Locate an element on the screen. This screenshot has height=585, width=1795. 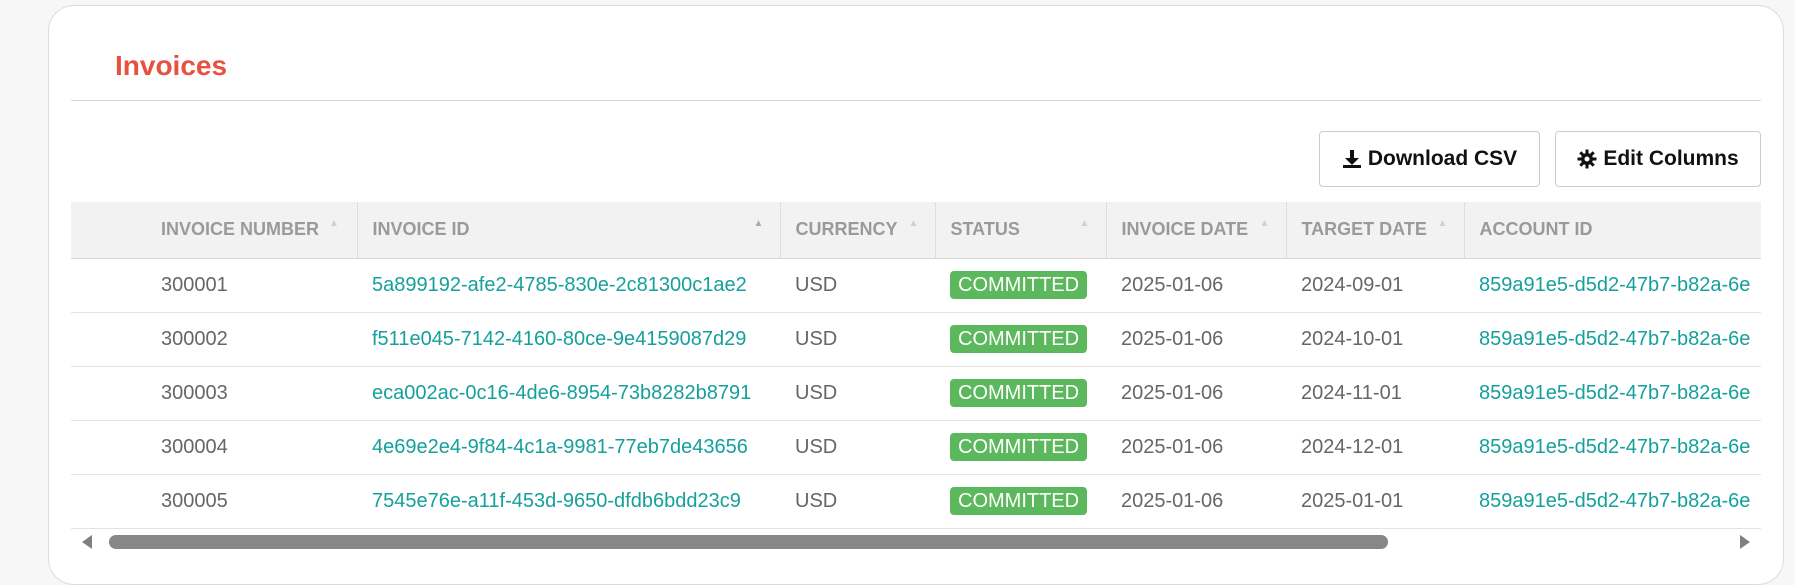
target-date-cell: 2024-11-01 is located at coordinates (1375, 393).